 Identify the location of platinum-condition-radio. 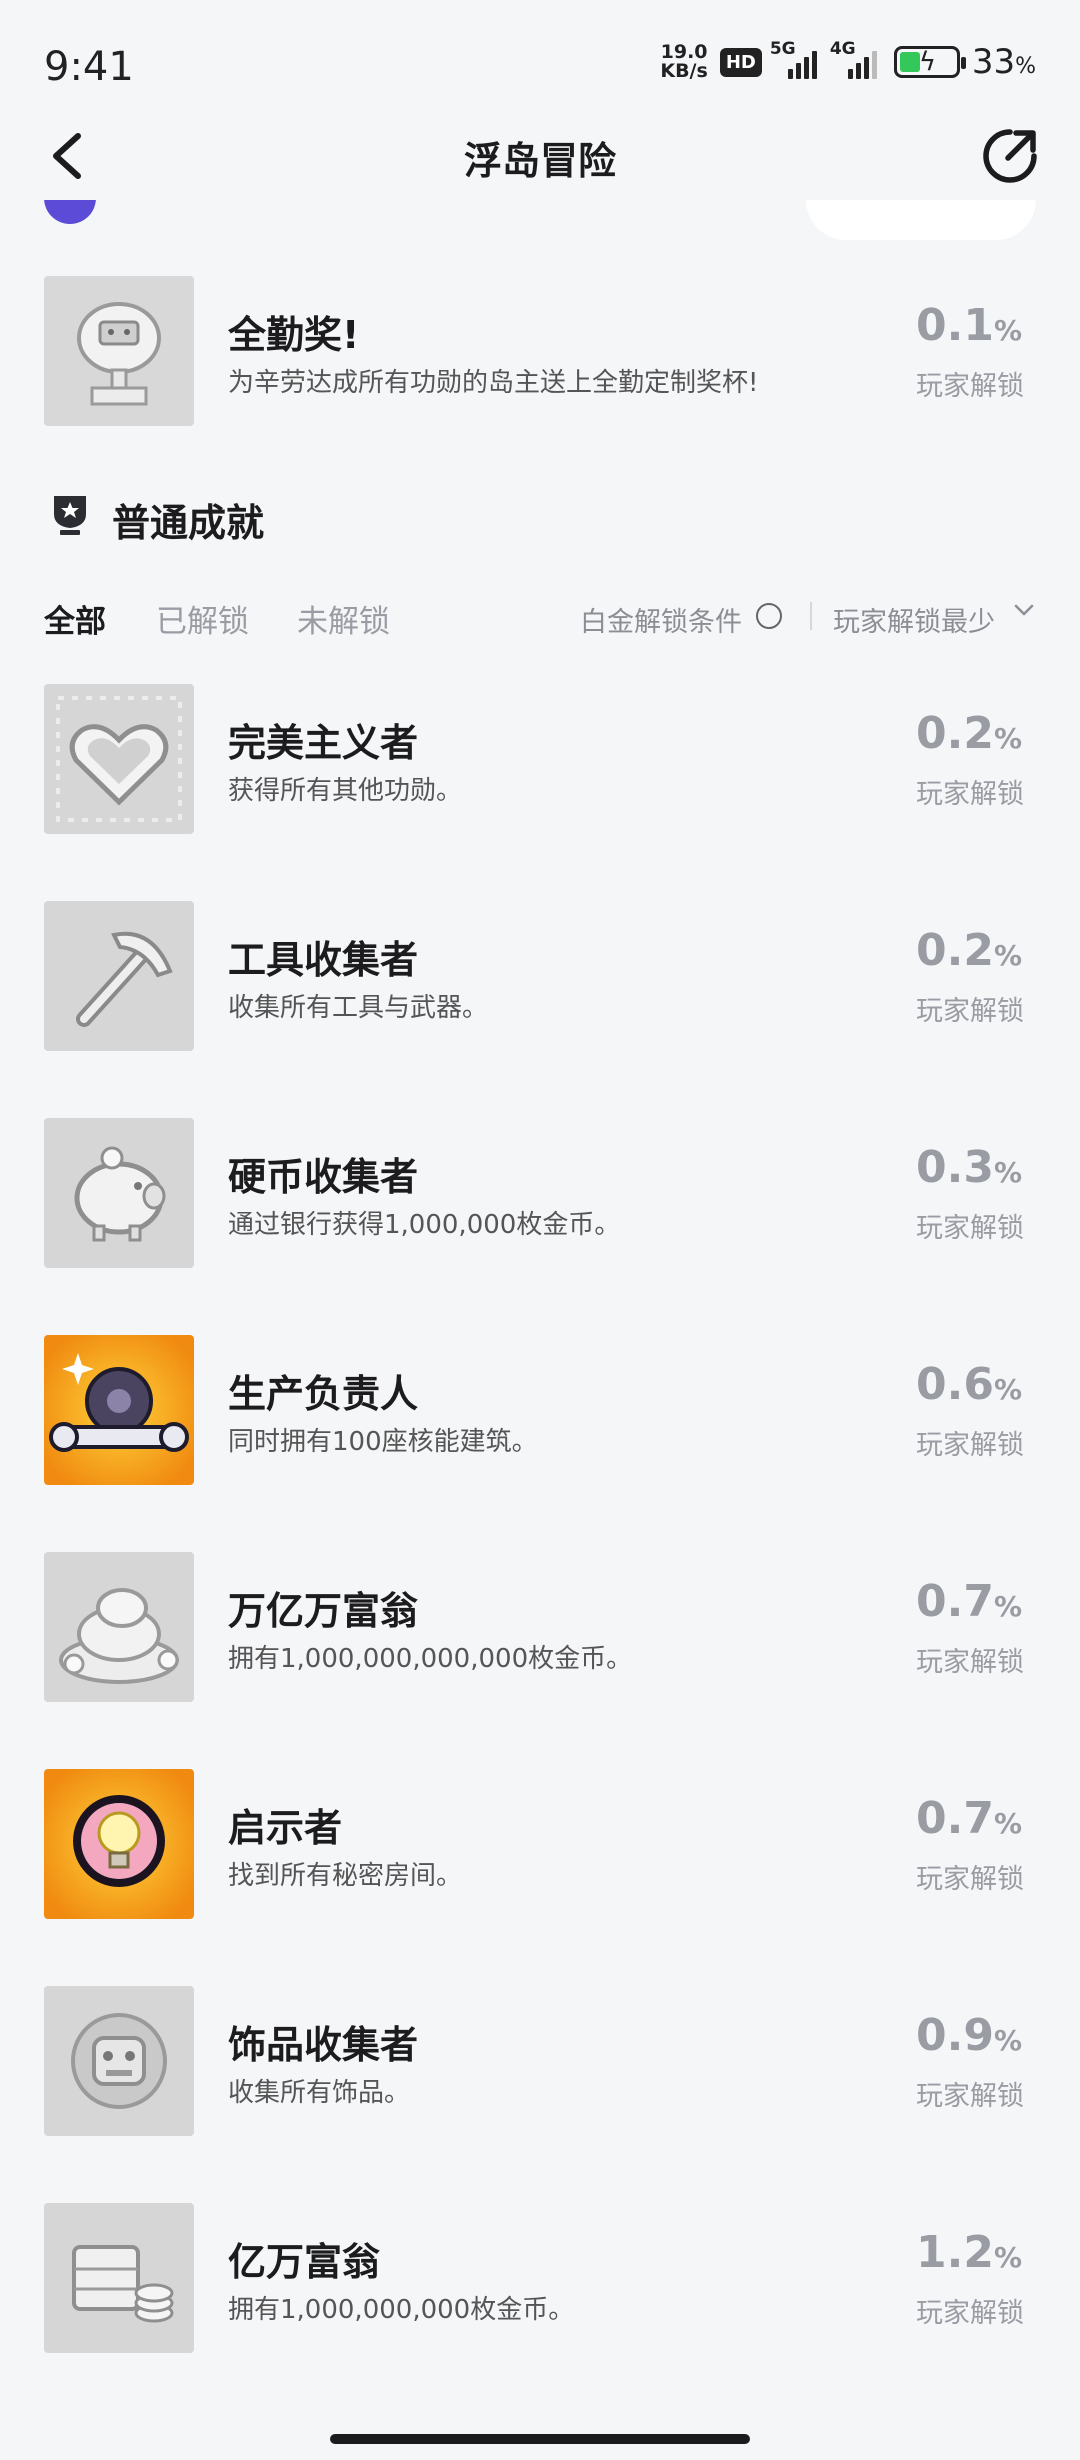
(769, 616).